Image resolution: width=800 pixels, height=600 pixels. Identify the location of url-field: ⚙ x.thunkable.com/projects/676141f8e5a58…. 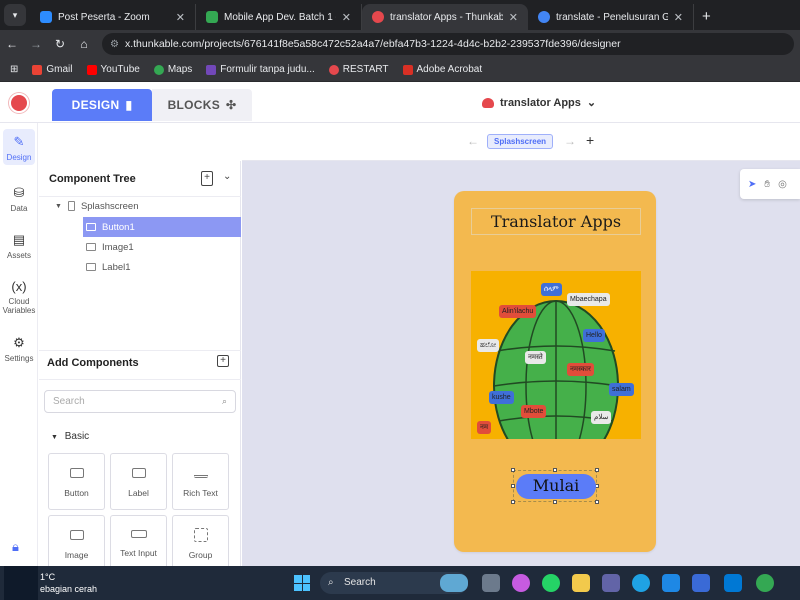
(448, 44).